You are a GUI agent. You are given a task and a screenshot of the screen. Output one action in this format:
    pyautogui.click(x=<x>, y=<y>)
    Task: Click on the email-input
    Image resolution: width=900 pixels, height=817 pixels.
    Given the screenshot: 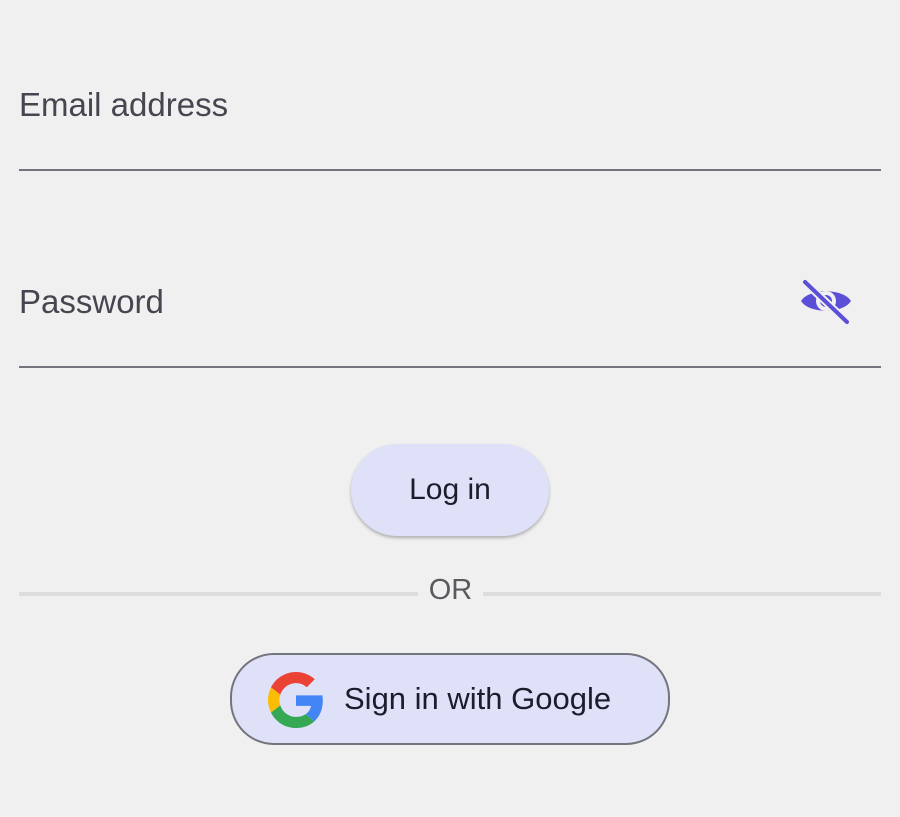 What is the action you would take?
    pyautogui.click(x=399, y=105)
    